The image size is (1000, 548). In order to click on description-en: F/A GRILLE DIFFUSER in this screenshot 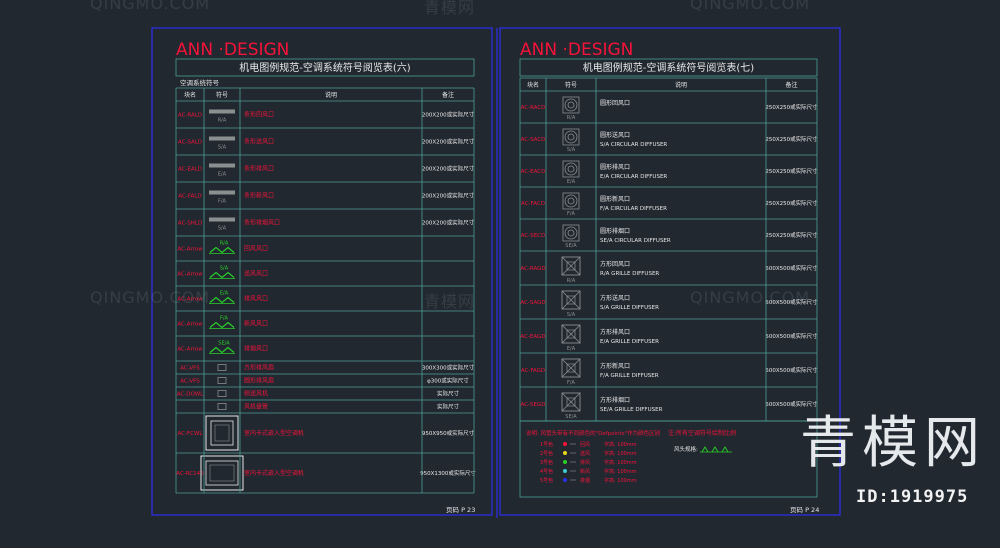, I will do `click(629, 376)`.